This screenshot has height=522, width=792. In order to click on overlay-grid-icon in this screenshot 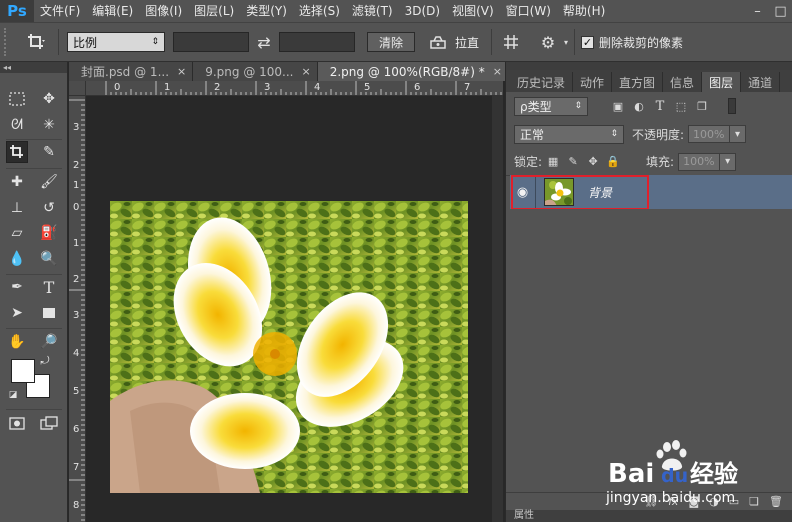, I will do `click(511, 42)`.